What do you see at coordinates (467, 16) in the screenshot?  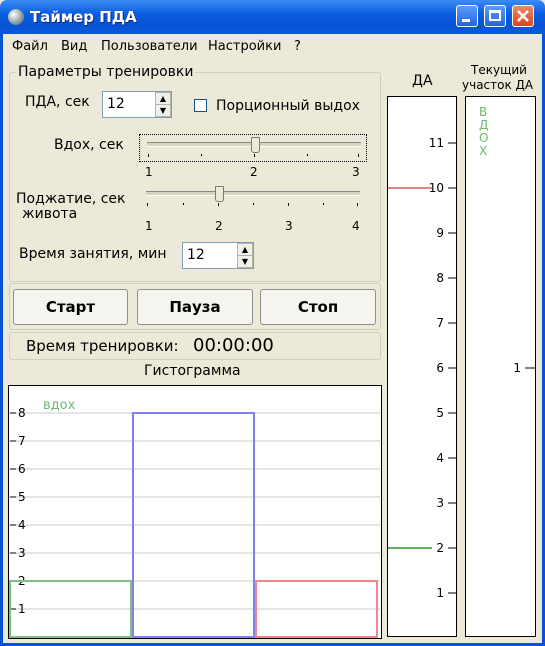 I see `minimize-button` at bounding box center [467, 16].